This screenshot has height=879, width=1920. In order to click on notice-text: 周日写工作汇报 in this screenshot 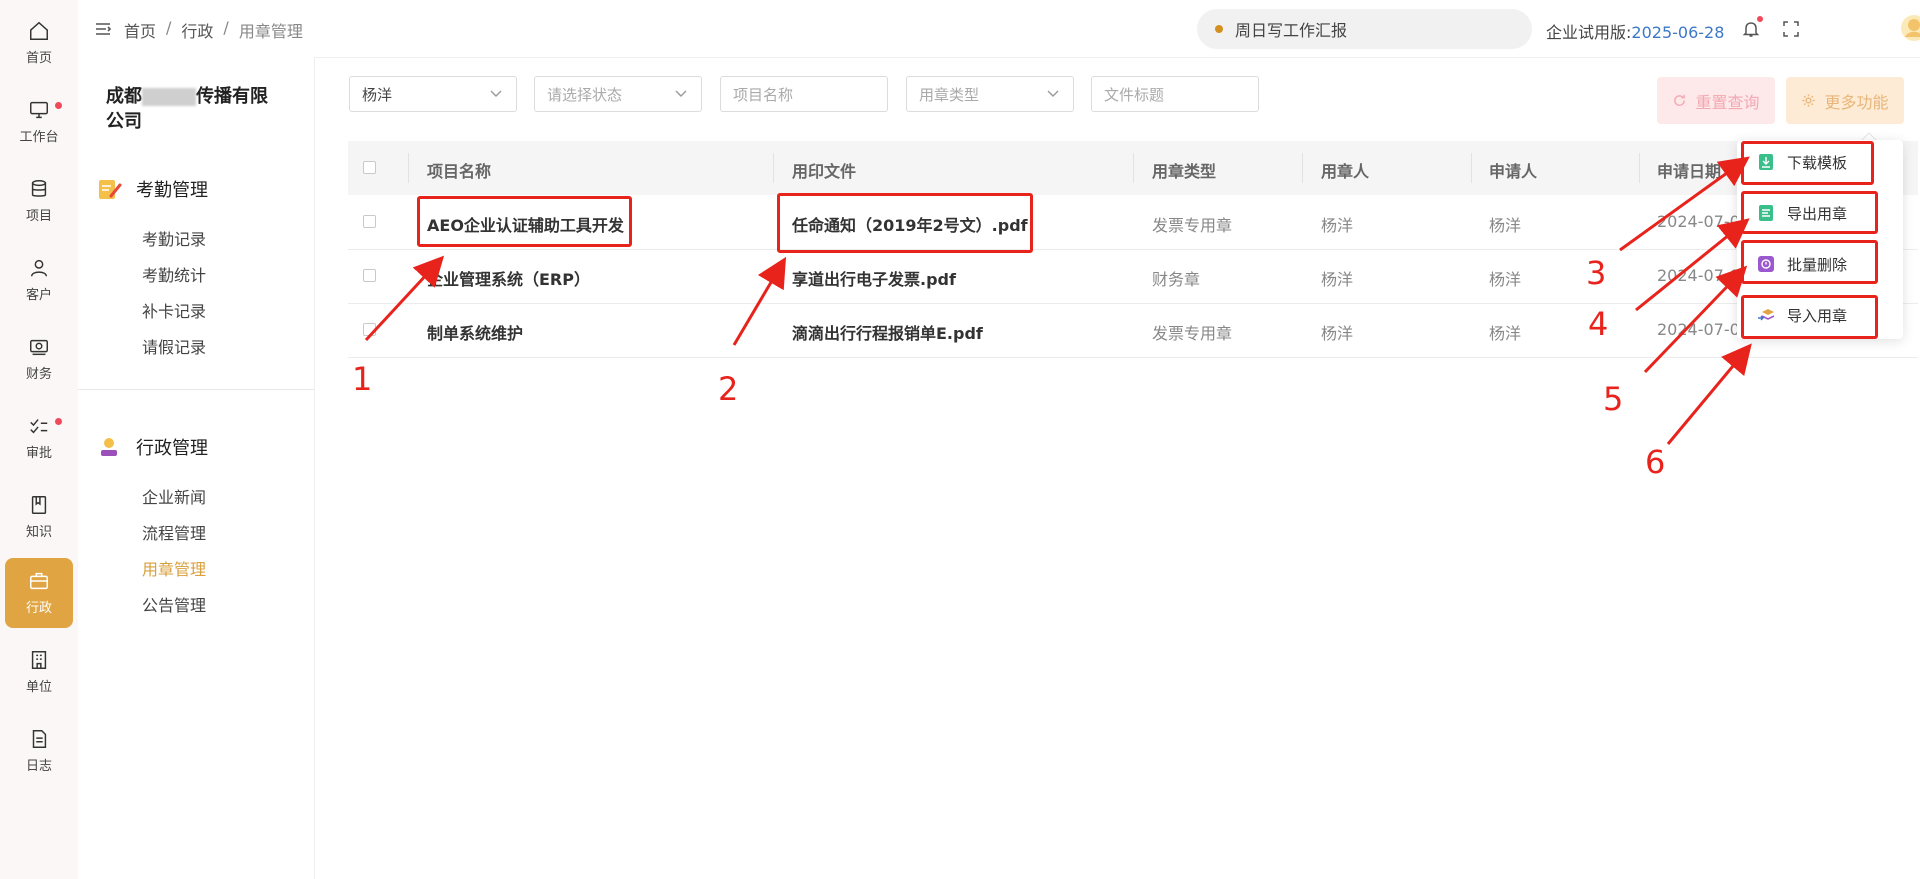, I will do `click(1291, 30)`.